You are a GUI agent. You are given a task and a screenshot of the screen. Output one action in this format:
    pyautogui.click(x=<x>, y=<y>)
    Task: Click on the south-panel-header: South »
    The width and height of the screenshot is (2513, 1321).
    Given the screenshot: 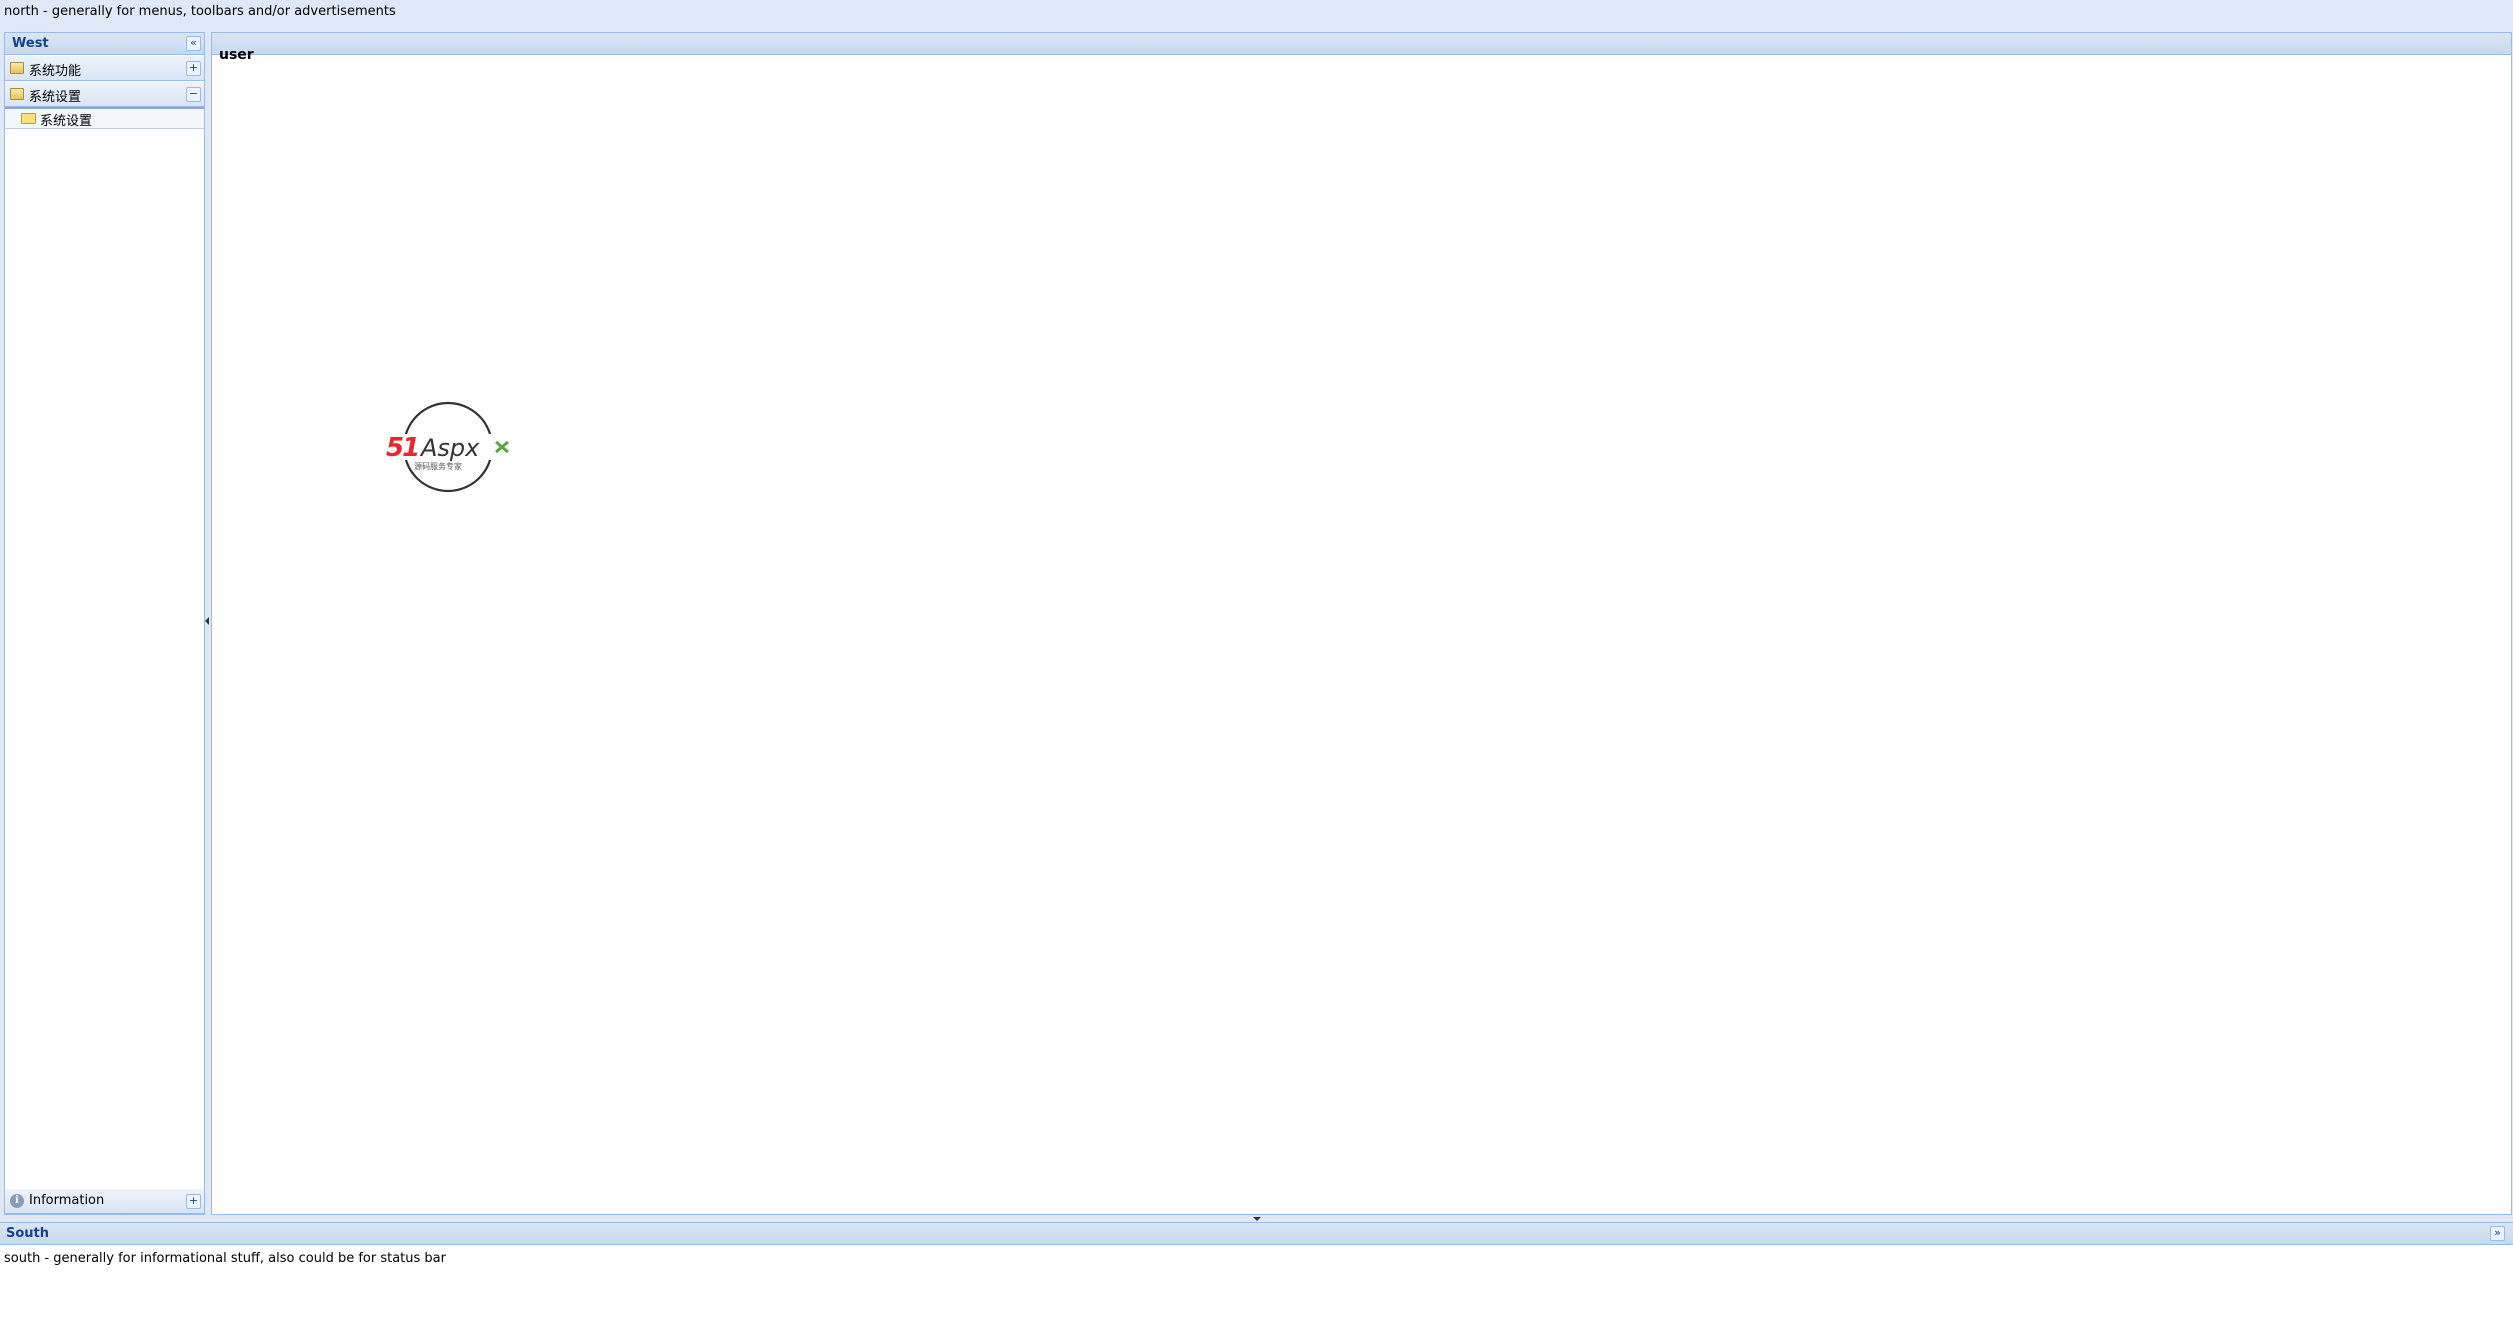 What is the action you would take?
    pyautogui.click(x=1256, y=1234)
    